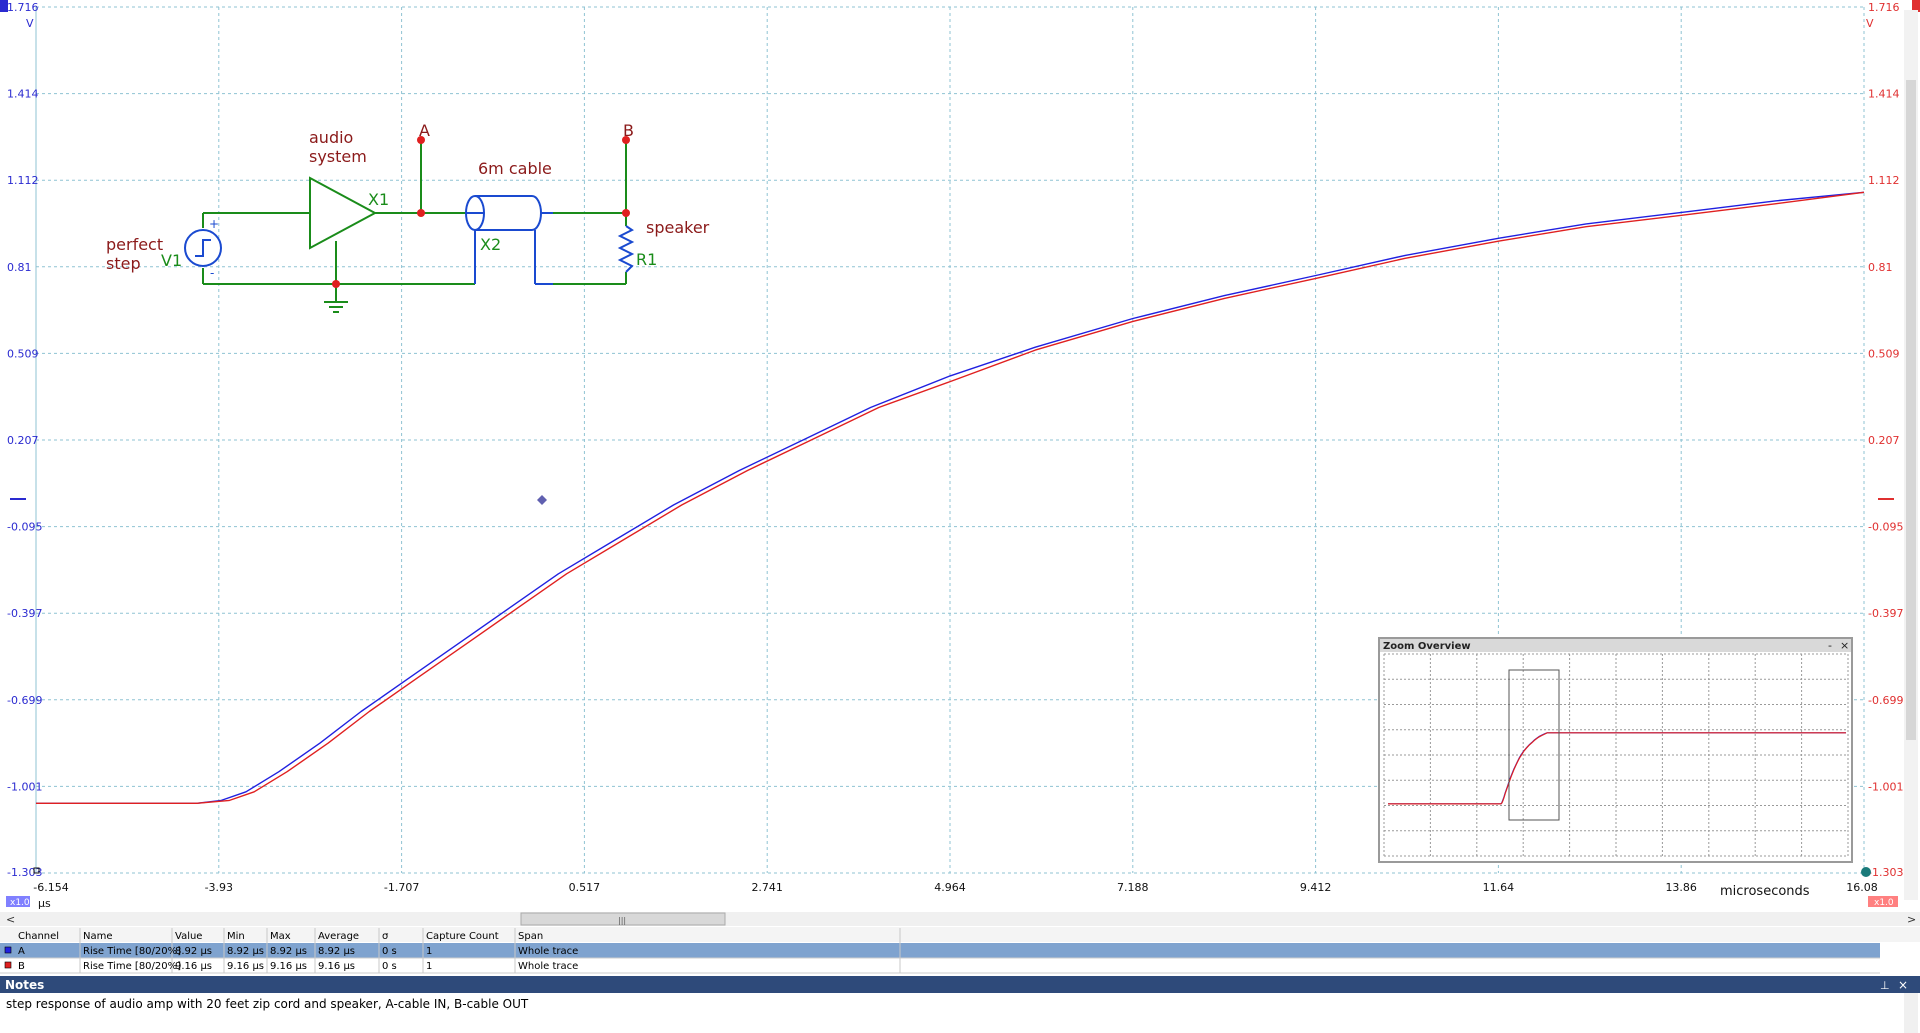 The image size is (1920, 1033). What do you see at coordinates (646, 259) in the screenshot?
I see `r1-label: R1` at bounding box center [646, 259].